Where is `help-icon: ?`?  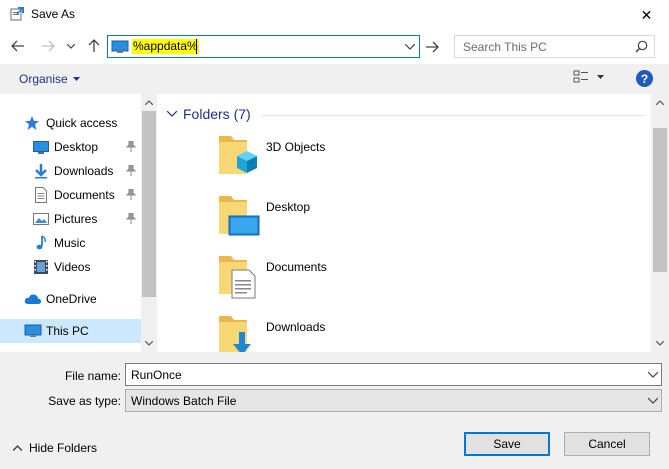
help-icon: ? is located at coordinates (644, 78).